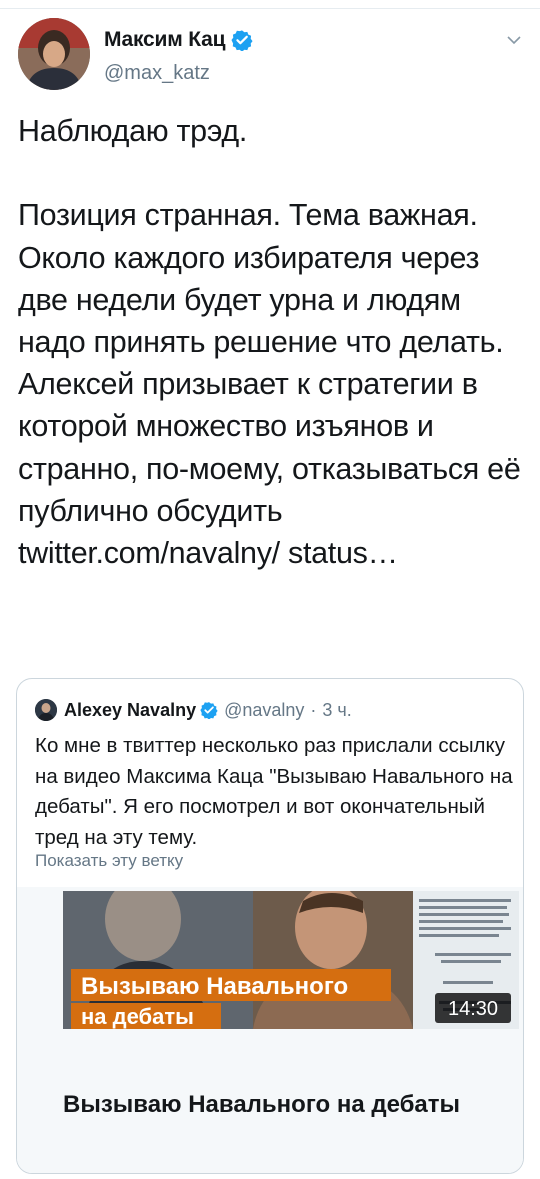  What do you see at coordinates (473, 1009) in the screenshot?
I see `video-duration: 14:30` at bounding box center [473, 1009].